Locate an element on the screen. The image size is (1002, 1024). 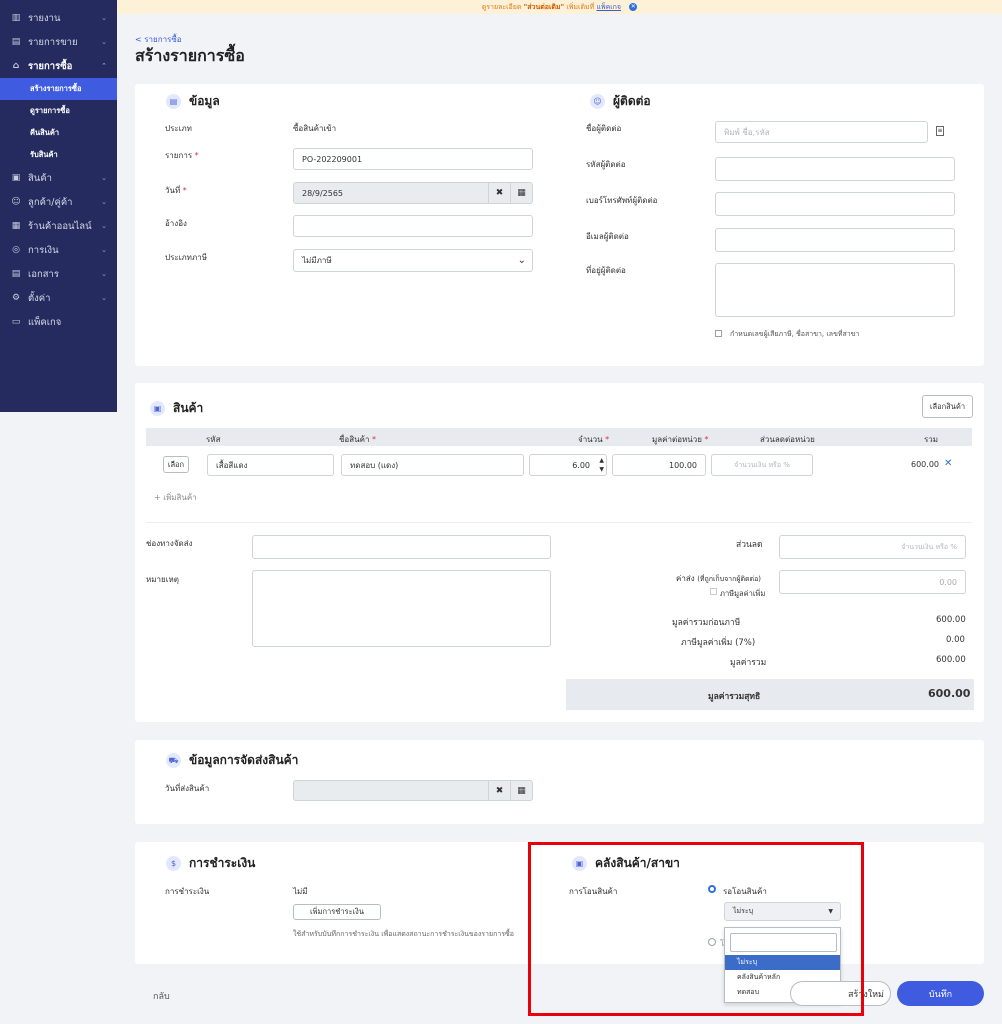
contact-title: ผู้ติดต่อ is located at coordinates (632, 101).